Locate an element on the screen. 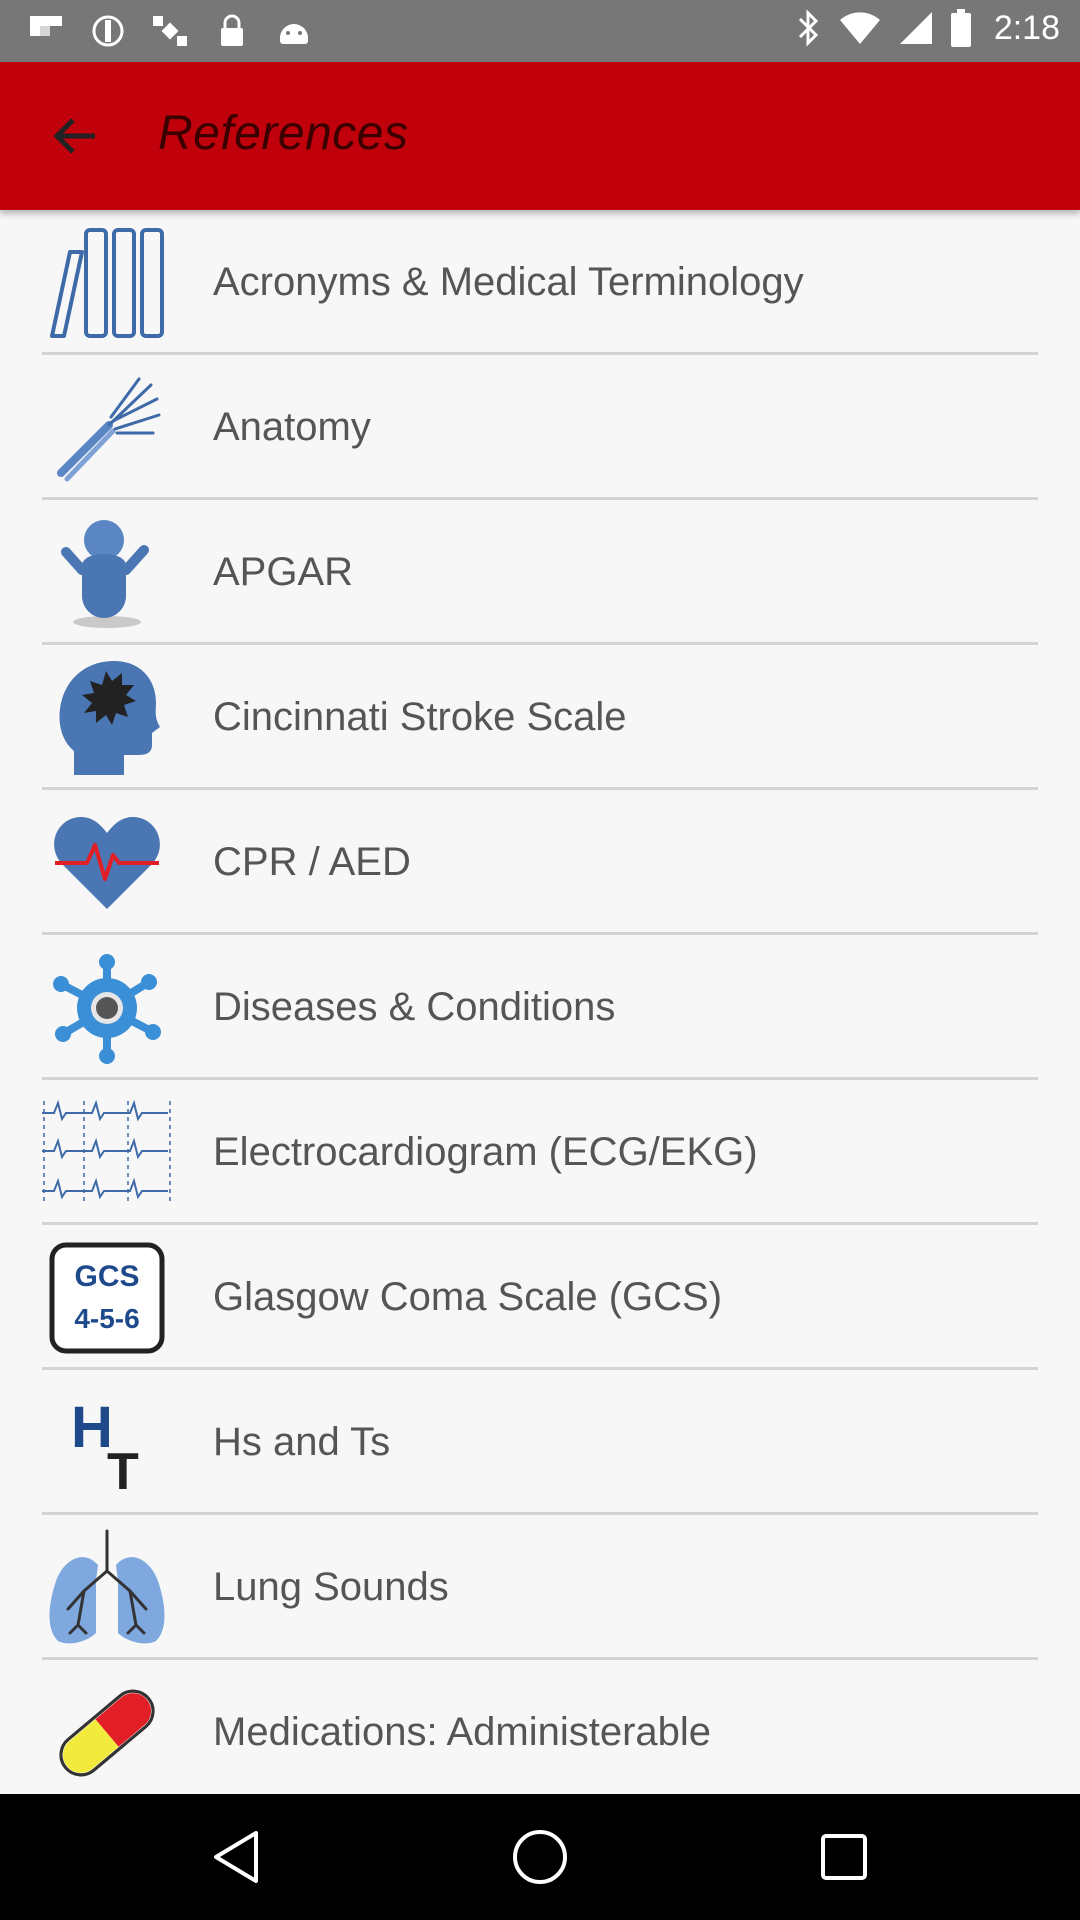  app-bar: References is located at coordinates (540, 136).